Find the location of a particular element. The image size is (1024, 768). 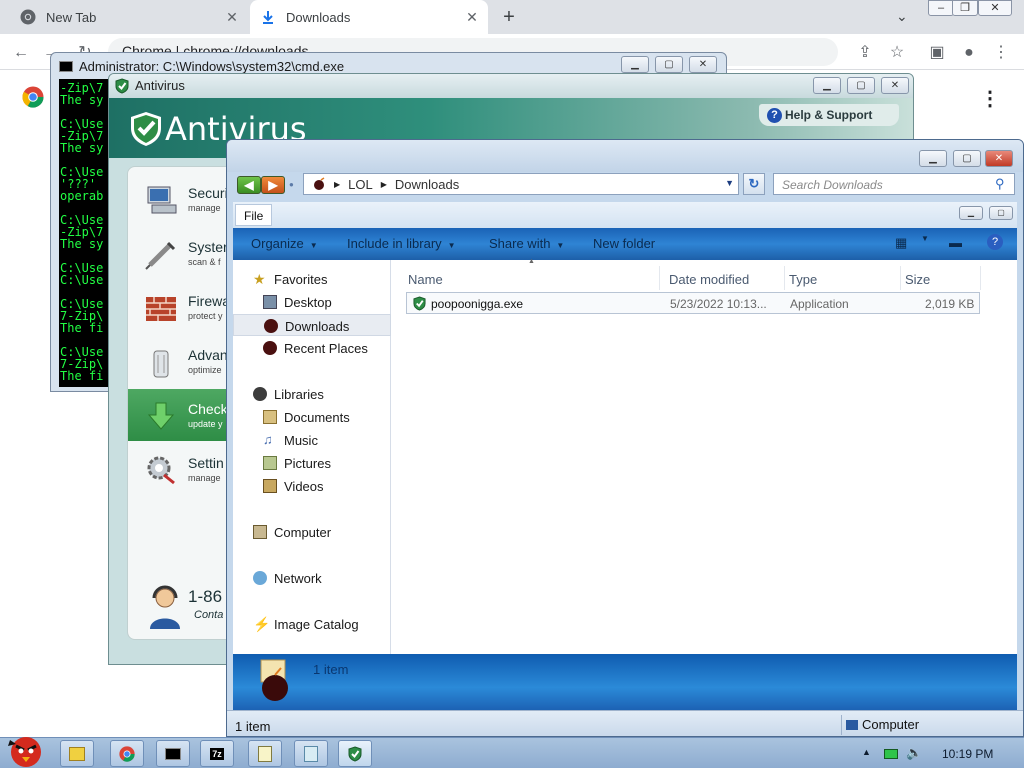

nav-videos: Videos is located at coordinates (312, 486).